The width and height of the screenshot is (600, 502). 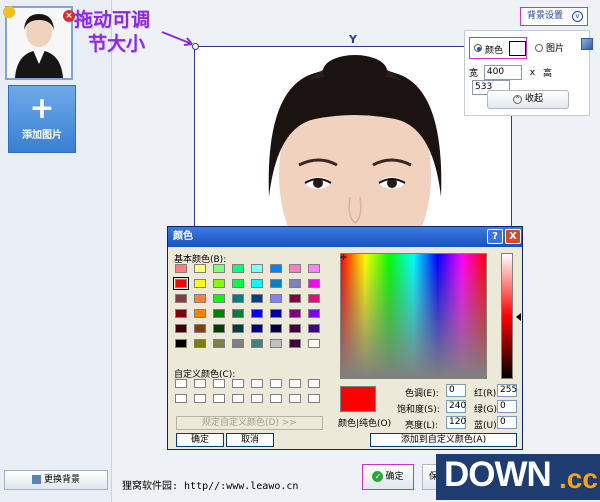 I want to click on dialog-cancel-button: 取消, so click(x=250, y=440).